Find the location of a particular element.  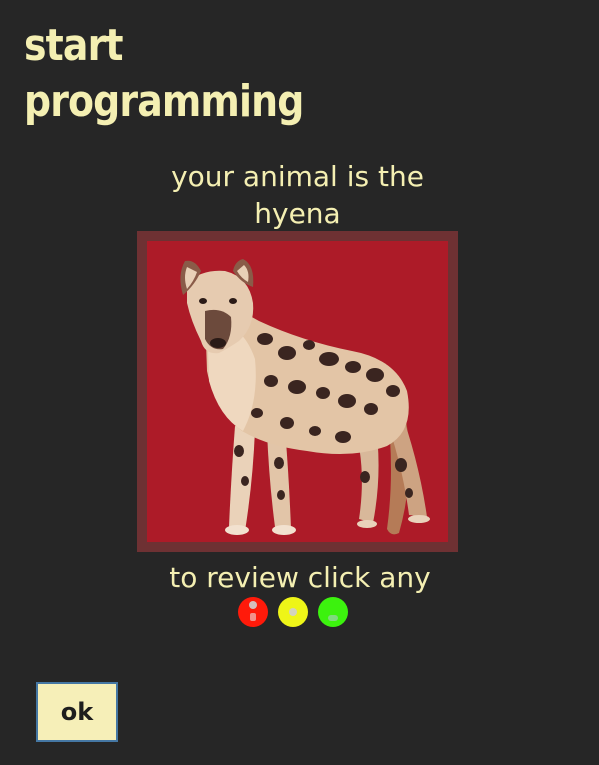

ok-button-label: ok is located at coordinates (77, 712).